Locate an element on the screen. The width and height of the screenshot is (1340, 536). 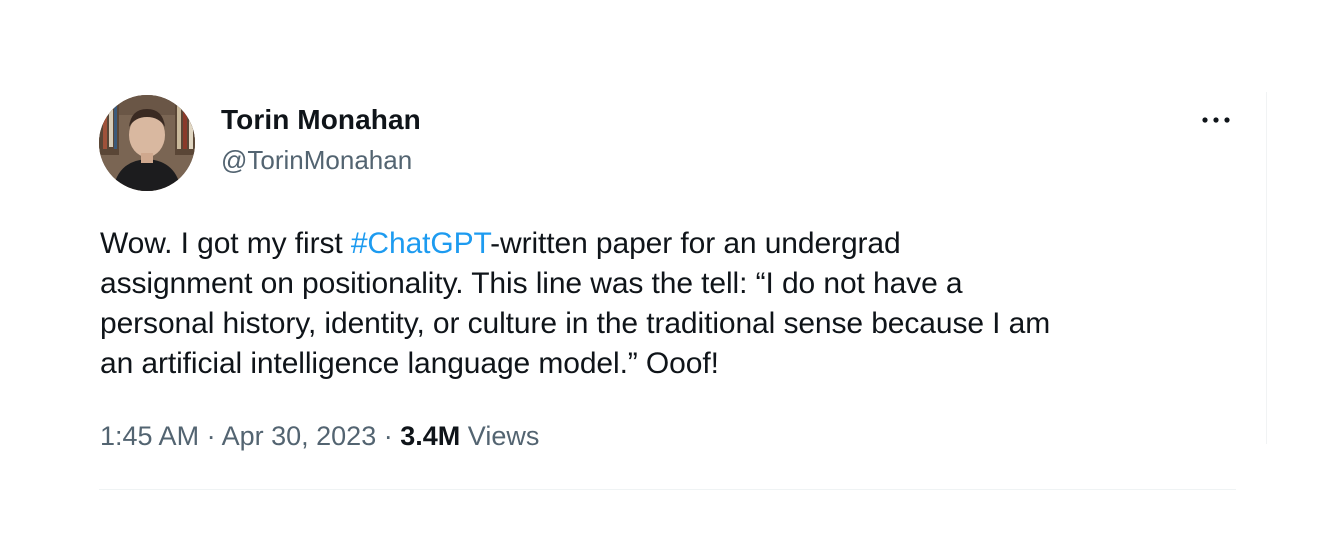
more-horizontal-icon is located at coordinates (1216, 120).